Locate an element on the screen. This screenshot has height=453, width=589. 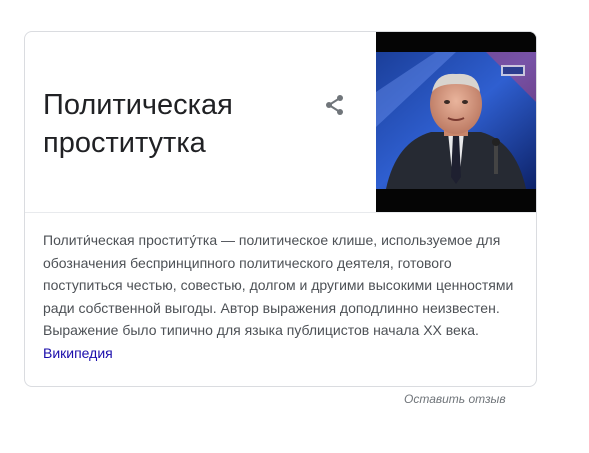
card-title: Политическая проститутка is located at coordinates (138, 124).